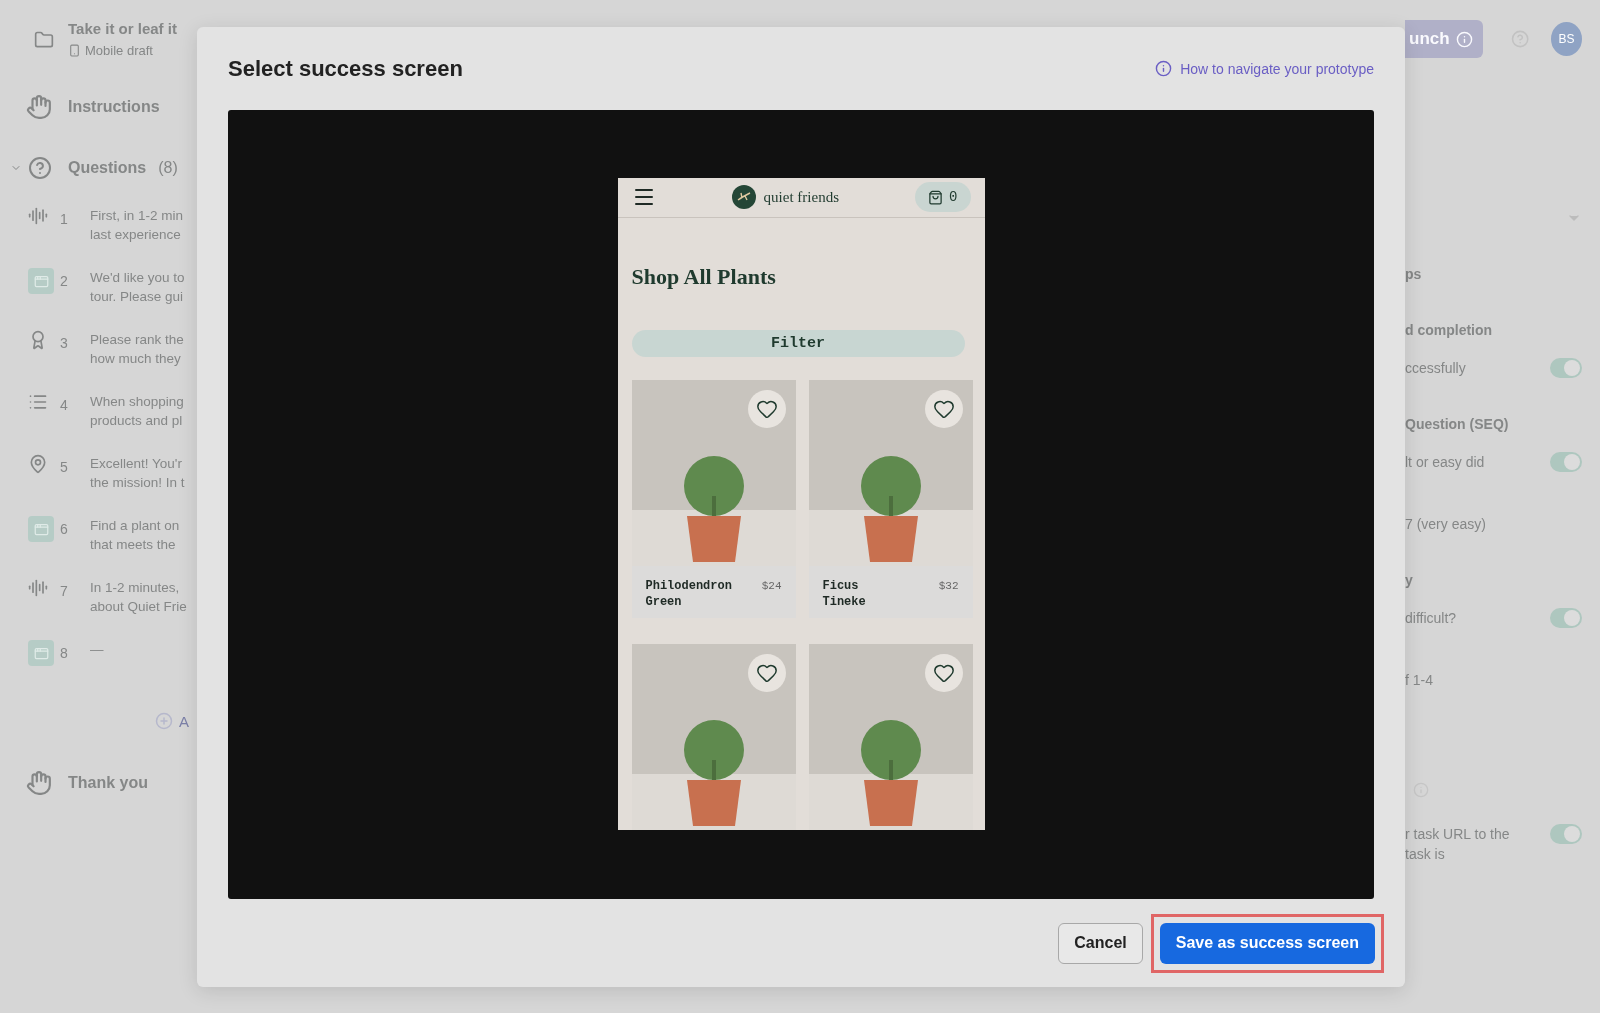 The width and height of the screenshot is (1600, 1013). What do you see at coordinates (143, 649) in the screenshot?
I see `question-text: —` at bounding box center [143, 649].